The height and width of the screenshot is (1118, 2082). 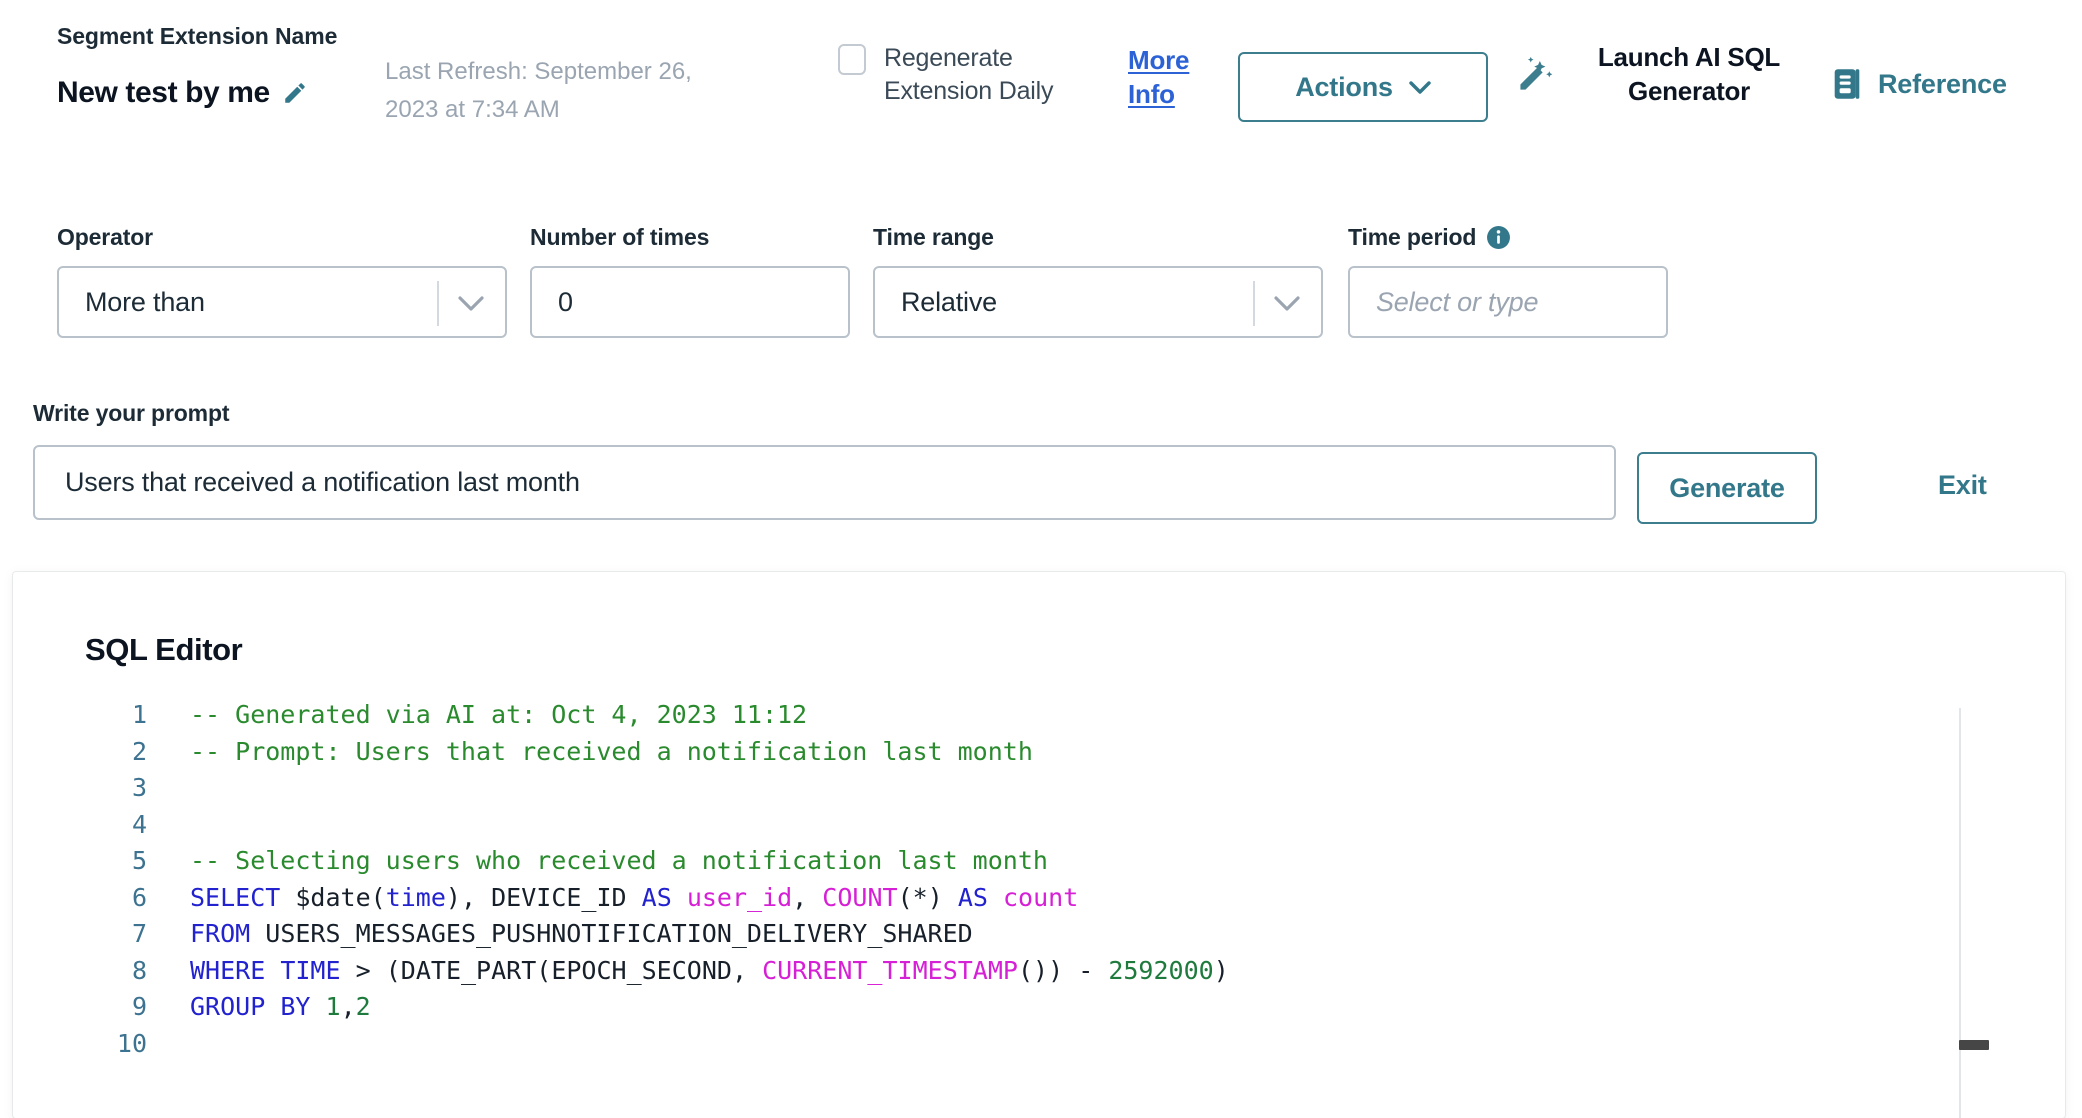 I want to click on more-info-link: More Info, so click(x=1180, y=77).